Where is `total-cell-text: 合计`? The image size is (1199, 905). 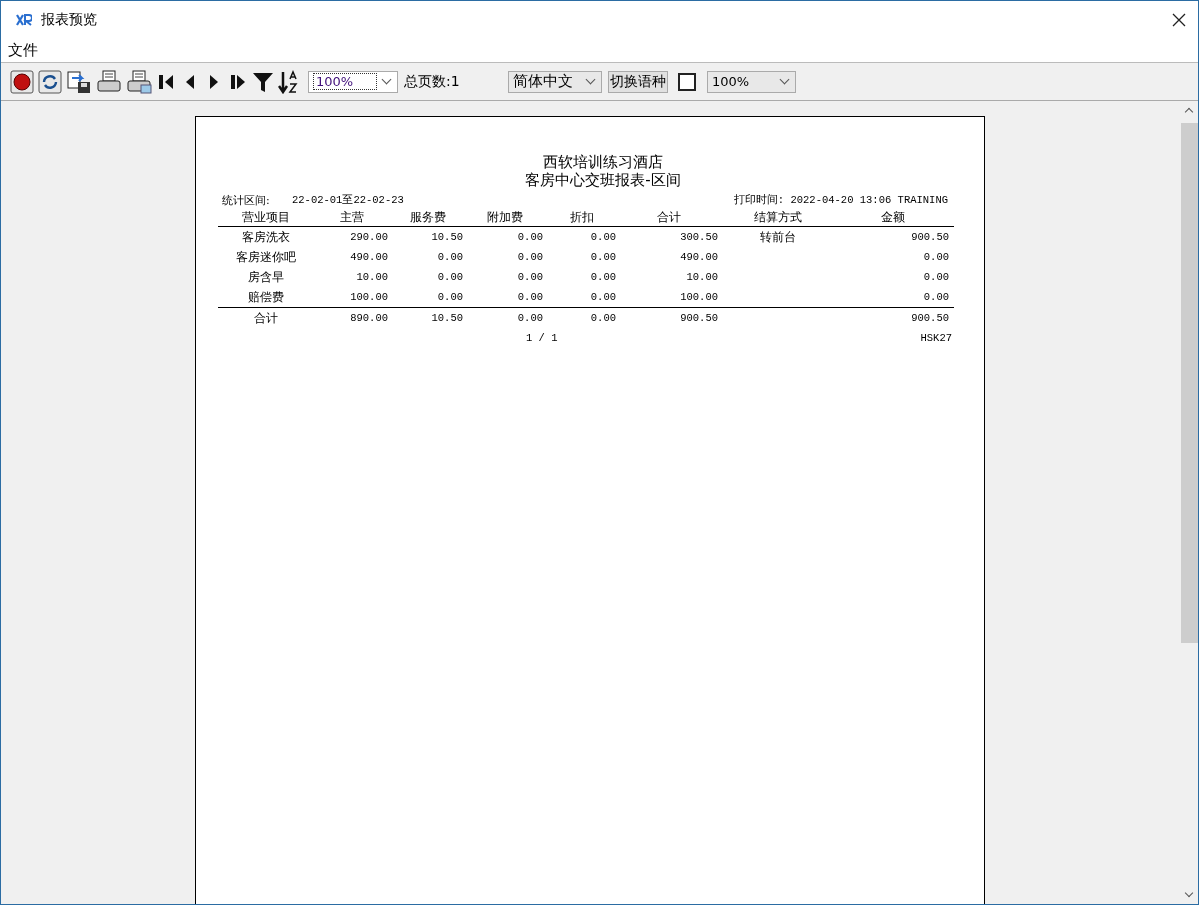 total-cell-text: 合计 is located at coordinates (265, 318).